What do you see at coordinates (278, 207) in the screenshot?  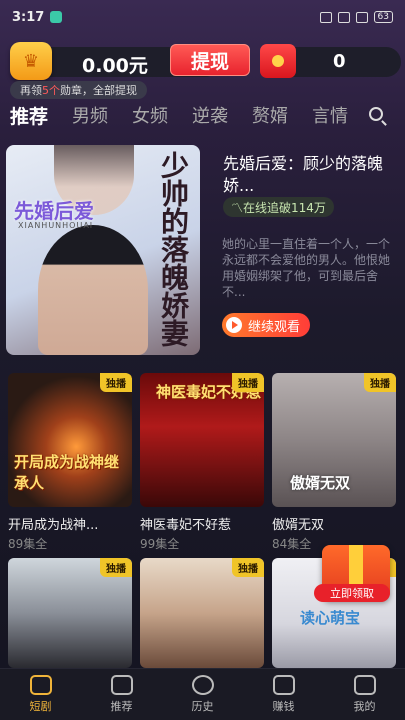 I see `featured-stat-badge: 〽在线追破114万` at bounding box center [278, 207].